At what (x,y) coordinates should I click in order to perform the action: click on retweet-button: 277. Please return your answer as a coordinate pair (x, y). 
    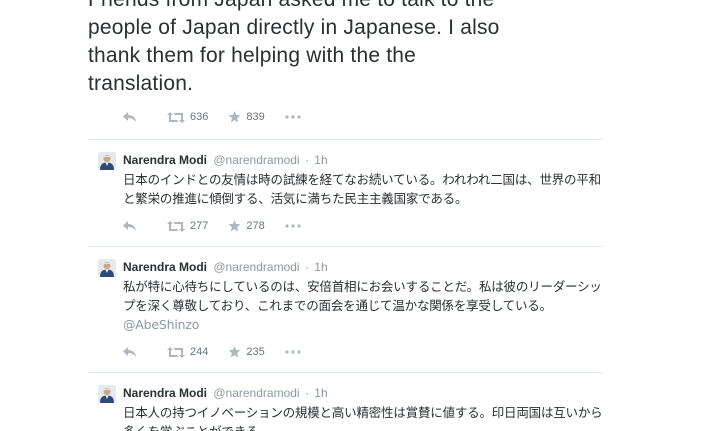
    Looking at the image, I should click on (187, 226).